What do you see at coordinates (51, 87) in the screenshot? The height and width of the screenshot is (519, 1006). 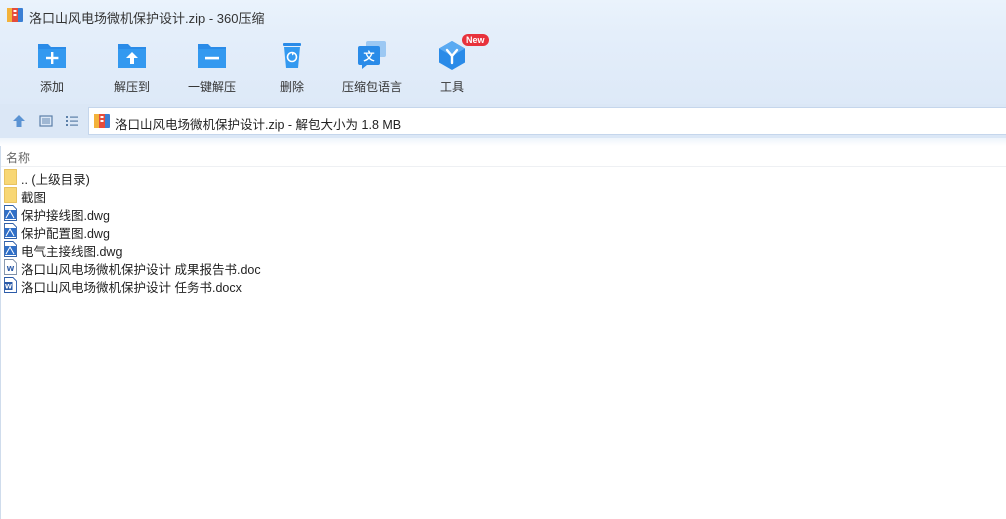 I see `add-label: 添加` at bounding box center [51, 87].